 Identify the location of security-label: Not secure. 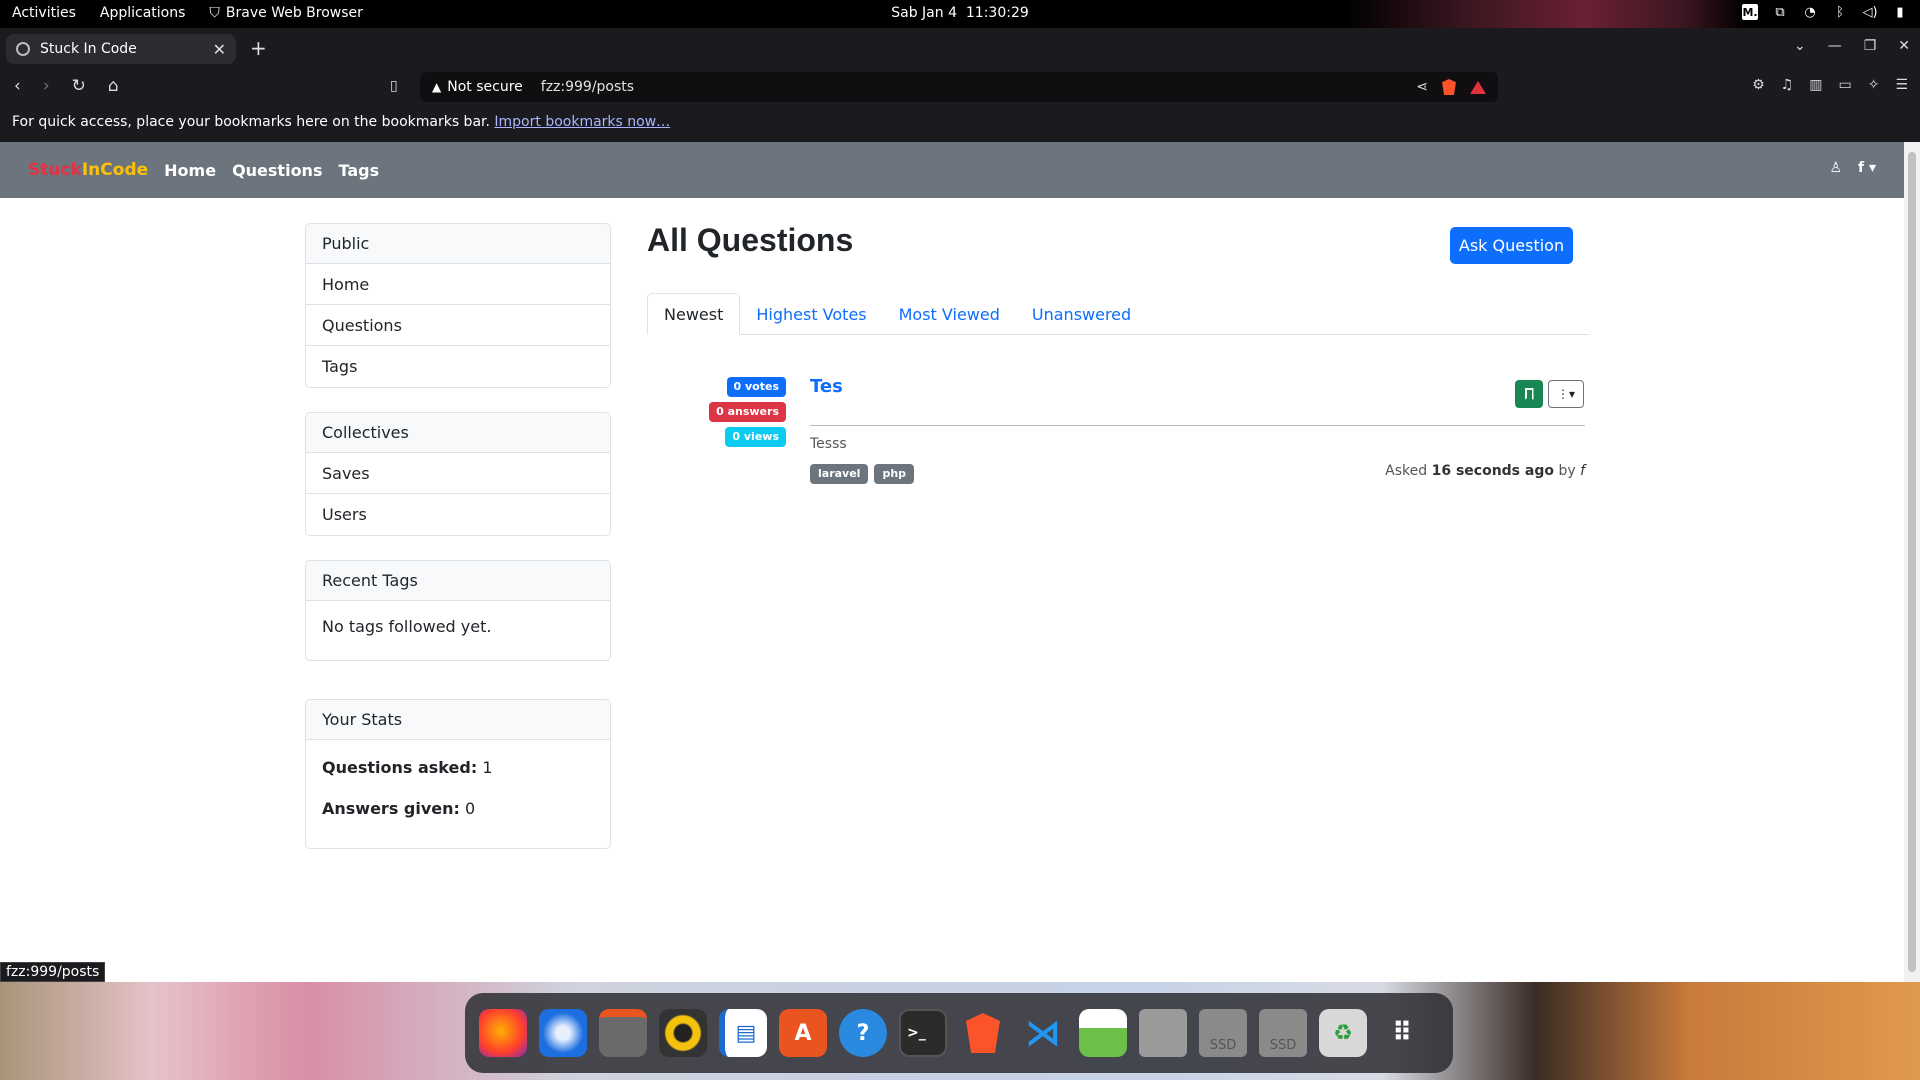
(485, 87).